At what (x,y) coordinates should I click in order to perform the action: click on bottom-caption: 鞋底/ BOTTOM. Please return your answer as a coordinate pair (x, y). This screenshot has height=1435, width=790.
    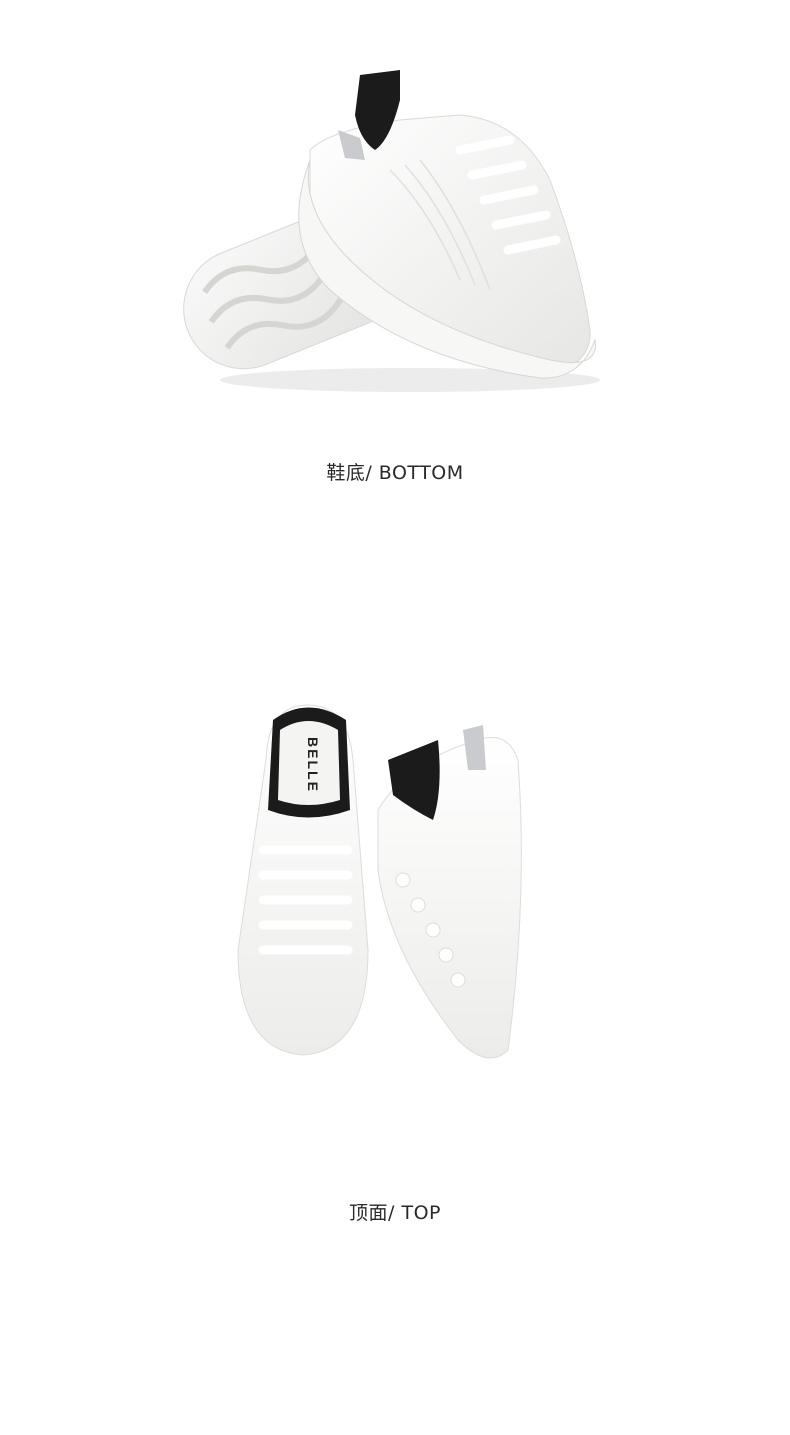
    Looking at the image, I should click on (395, 473).